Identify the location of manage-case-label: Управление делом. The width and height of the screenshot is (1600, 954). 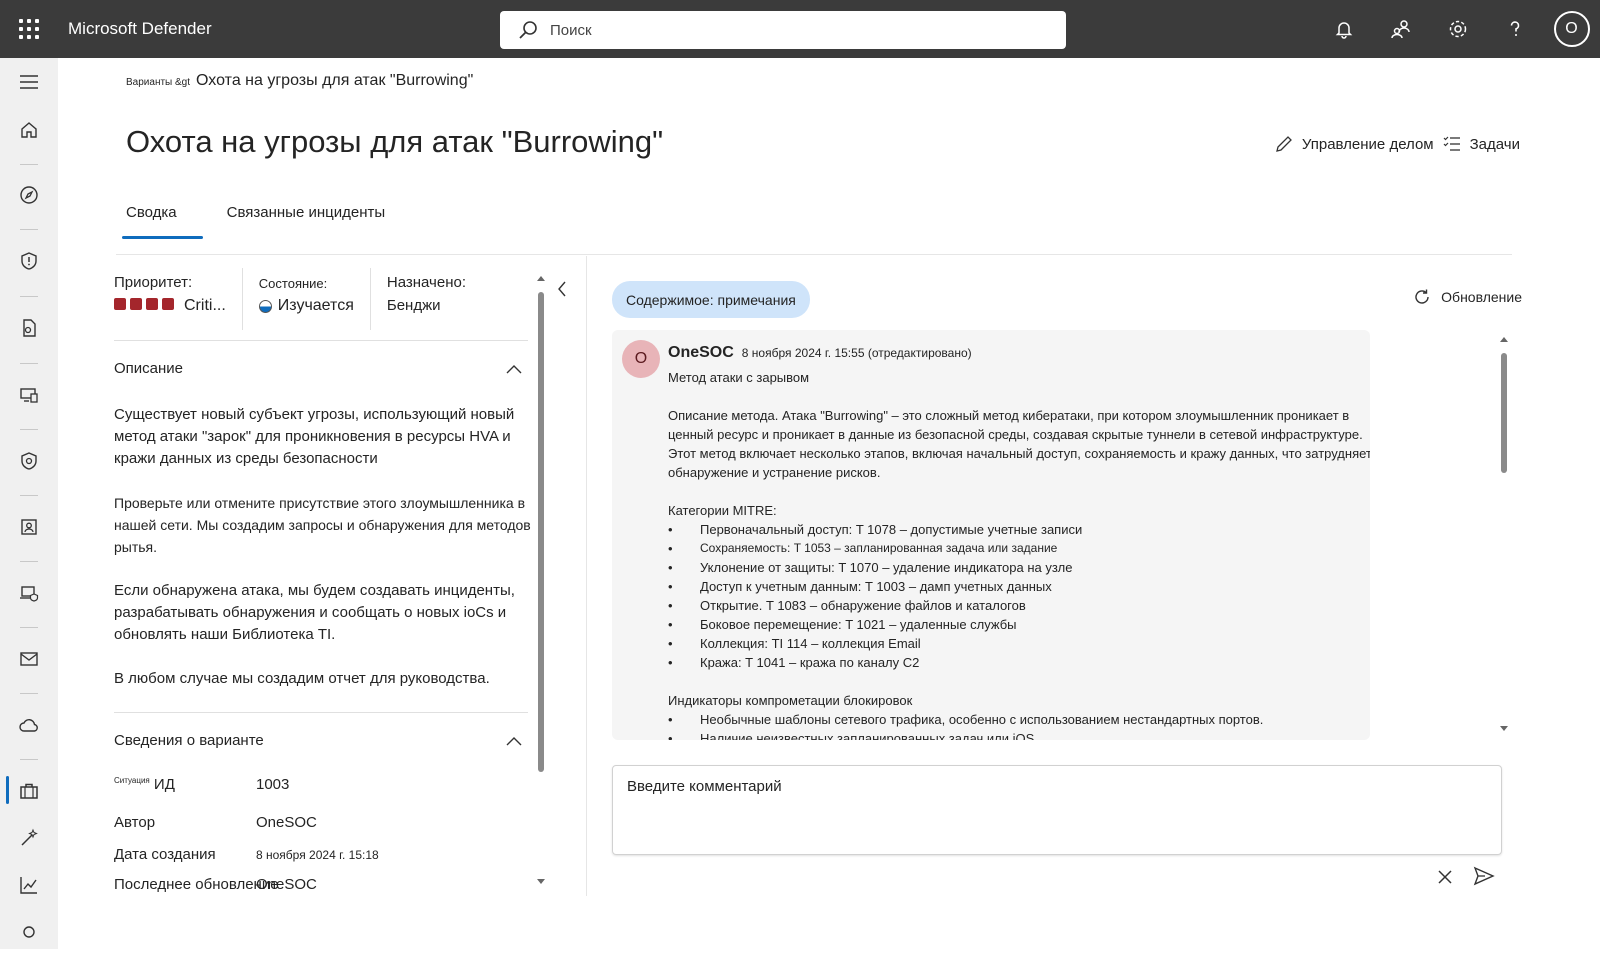
(1367, 144).